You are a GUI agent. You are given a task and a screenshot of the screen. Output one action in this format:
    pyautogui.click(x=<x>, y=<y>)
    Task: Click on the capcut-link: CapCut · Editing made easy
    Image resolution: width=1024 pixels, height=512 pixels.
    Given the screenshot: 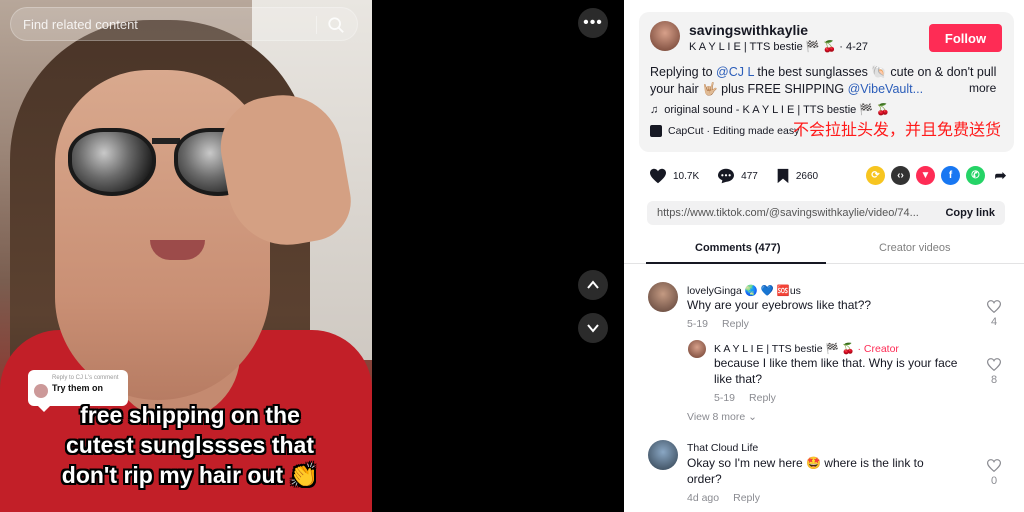 What is the action you would take?
    pyautogui.click(x=724, y=131)
    